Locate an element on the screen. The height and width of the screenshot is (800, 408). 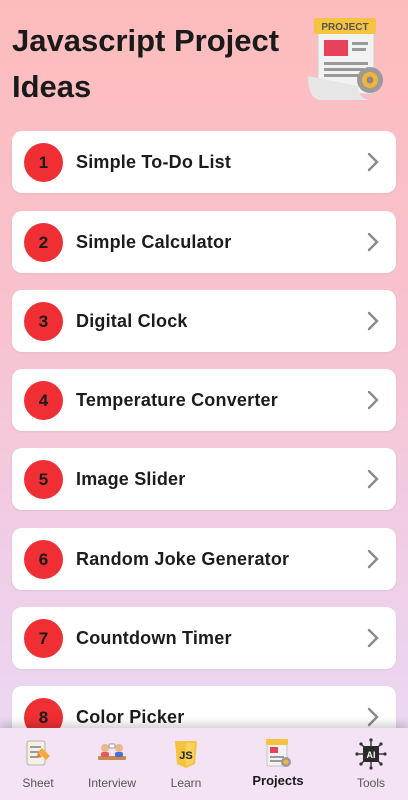
project-item: 2 Simple Calculator is located at coordinates (204, 242).